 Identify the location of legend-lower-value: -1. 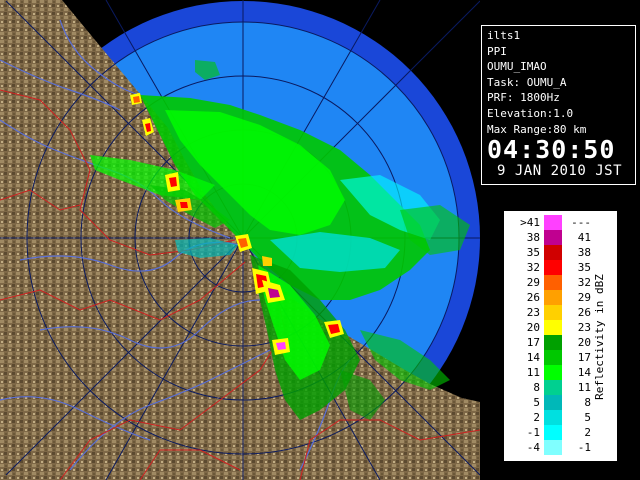
(533, 432).